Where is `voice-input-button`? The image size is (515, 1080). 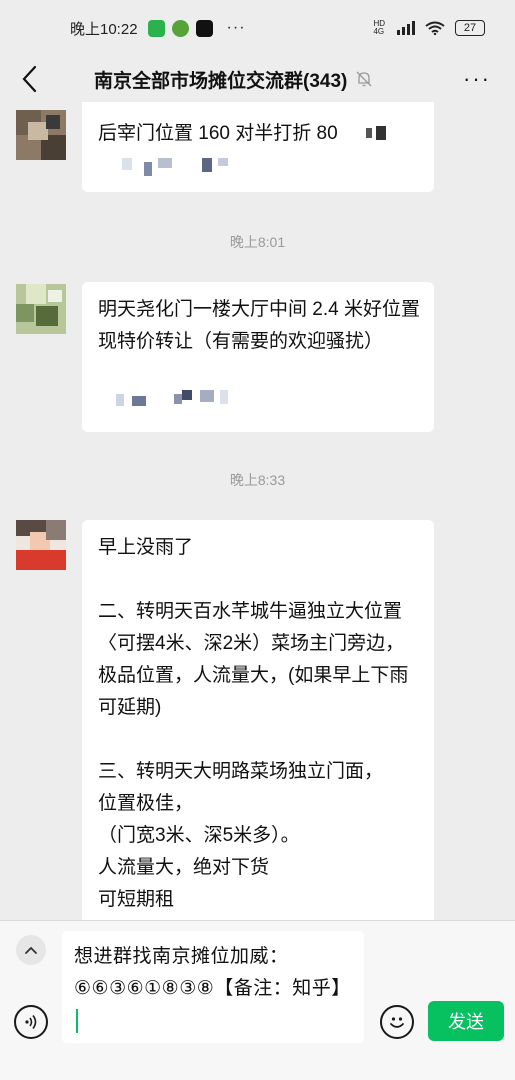
voice-input-button is located at coordinates (31, 1022).